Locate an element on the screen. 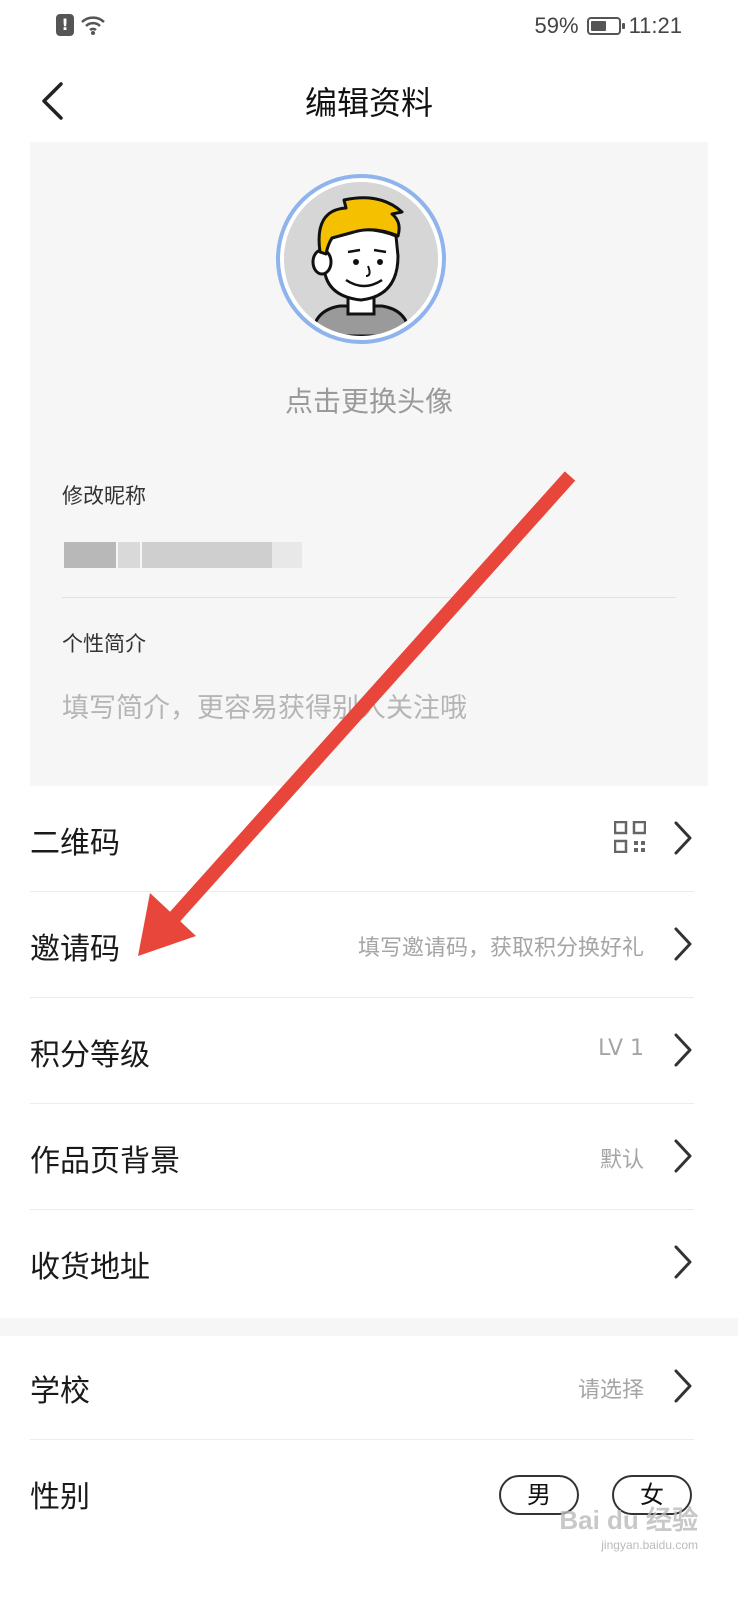 The width and height of the screenshot is (738, 1600). status-left: ! is located at coordinates (81, 25).